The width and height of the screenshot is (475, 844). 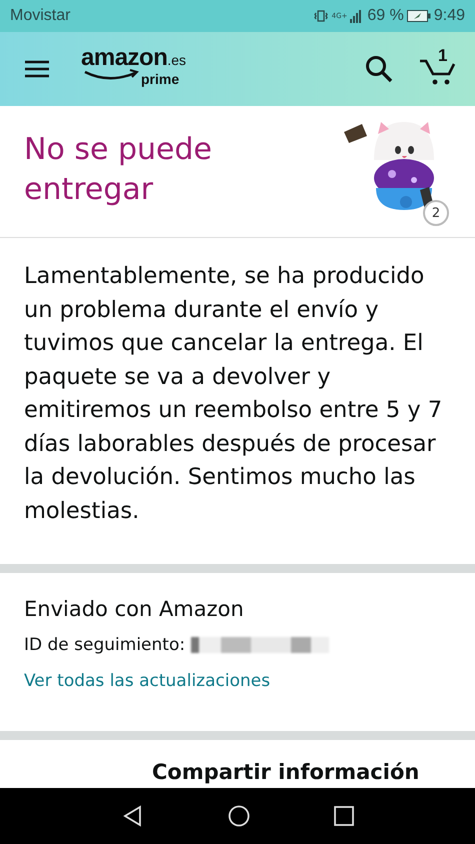 What do you see at coordinates (105, 645) in the screenshot?
I see `tracking-label: ID de seguimiento:` at bounding box center [105, 645].